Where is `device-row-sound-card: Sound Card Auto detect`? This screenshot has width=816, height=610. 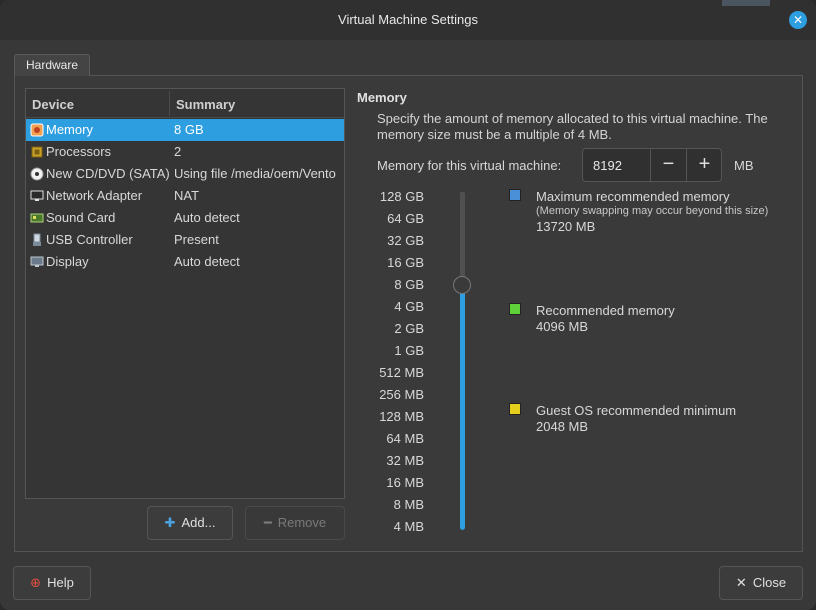 device-row-sound-card: Sound Card Auto detect is located at coordinates (185, 218).